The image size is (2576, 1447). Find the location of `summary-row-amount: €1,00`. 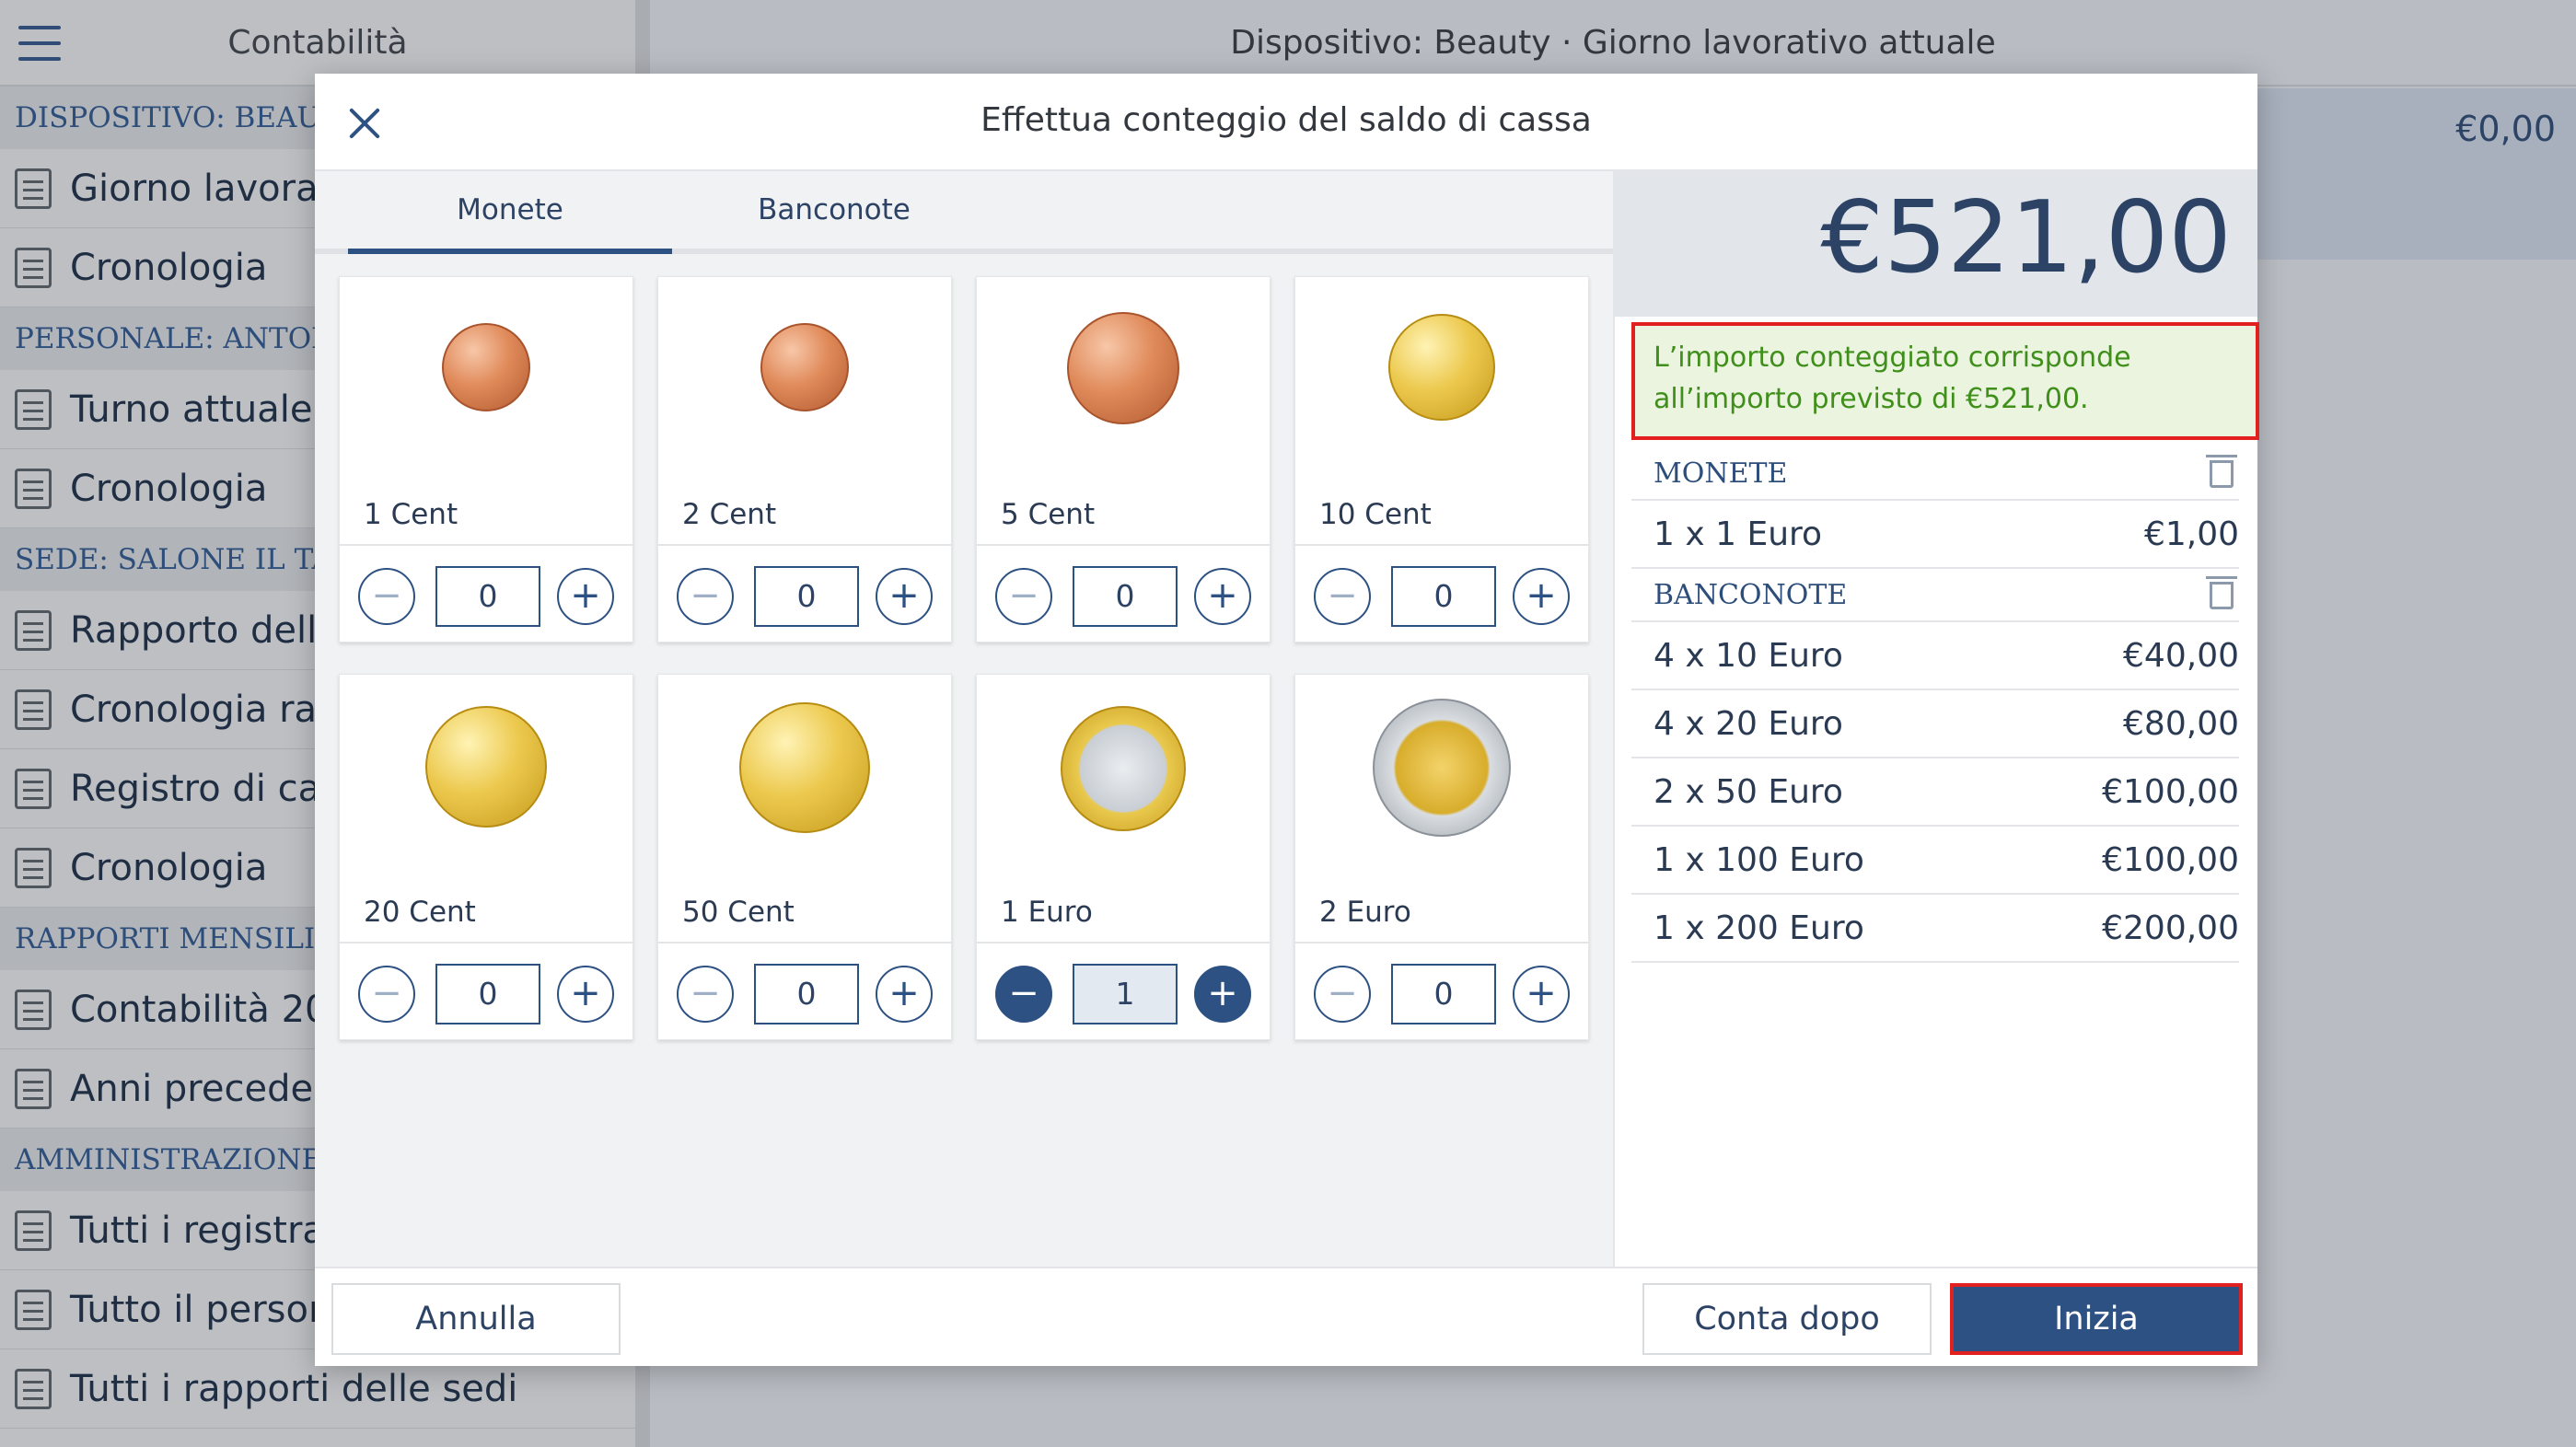

summary-row-amount: €1,00 is located at coordinates (2191, 534).